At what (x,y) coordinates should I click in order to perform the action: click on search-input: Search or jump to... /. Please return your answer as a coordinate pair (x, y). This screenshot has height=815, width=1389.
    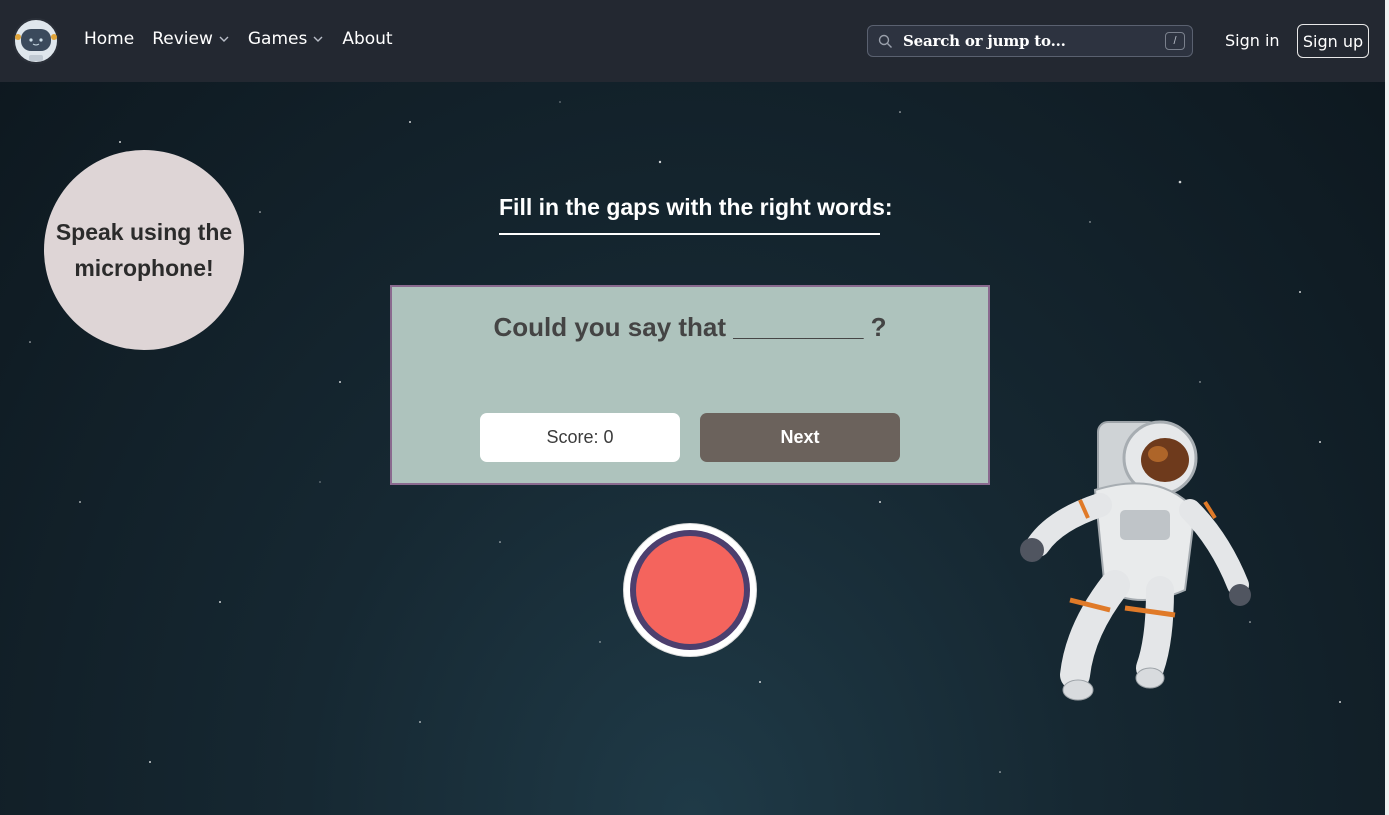
    Looking at the image, I should click on (1030, 41).